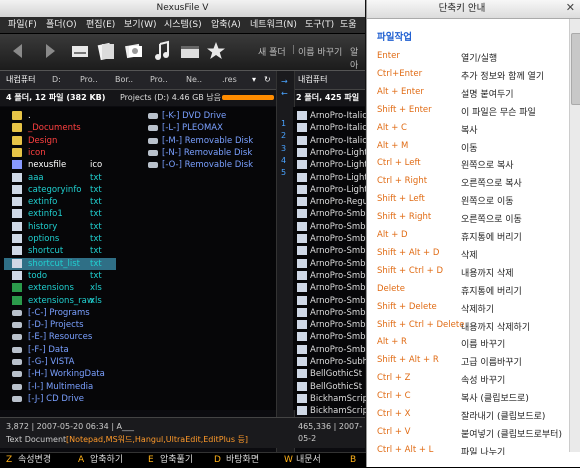 This screenshot has width=580, height=468. What do you see at coordinates (34, 460) in the screenshot?
I see `fkey-label: 속성변경` at bounding box center [34, 460].